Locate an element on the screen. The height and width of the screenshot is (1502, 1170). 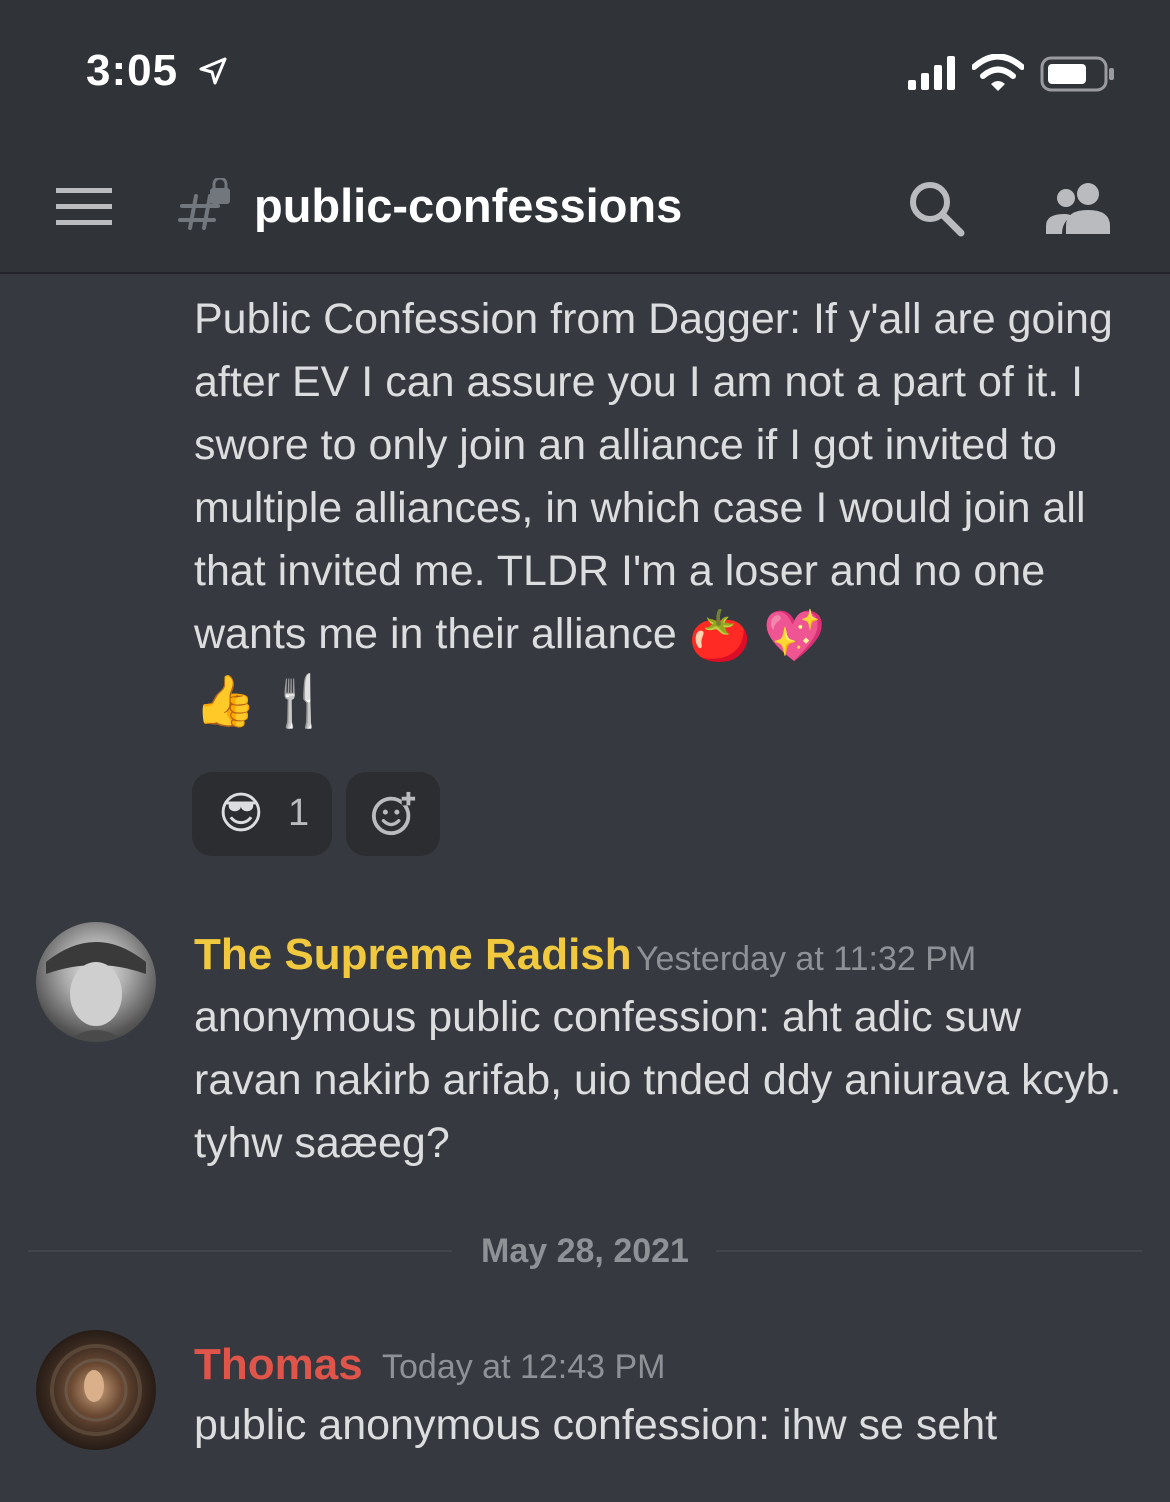
avatar-supreme-radish is located at coordinates (96, 982).